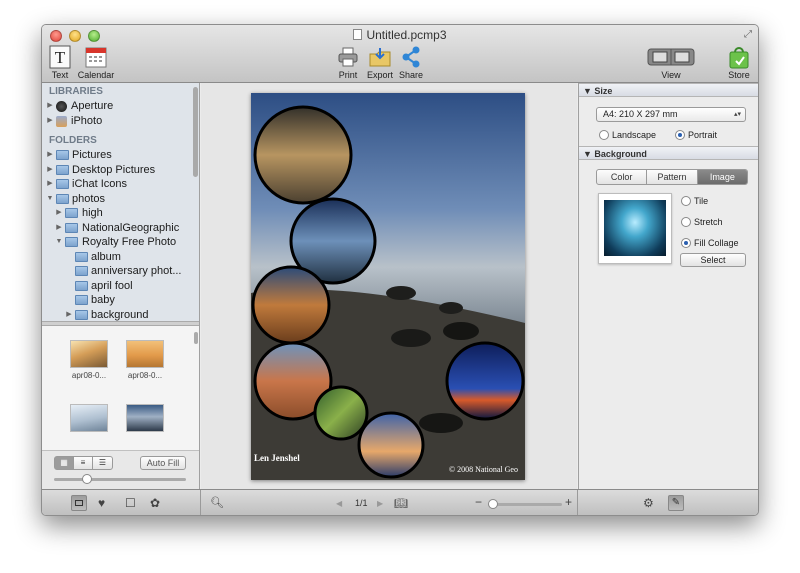  I want to click on paper-size-dropdown: A4: 210 X 297 mm ▴▾, so click(671, 114).